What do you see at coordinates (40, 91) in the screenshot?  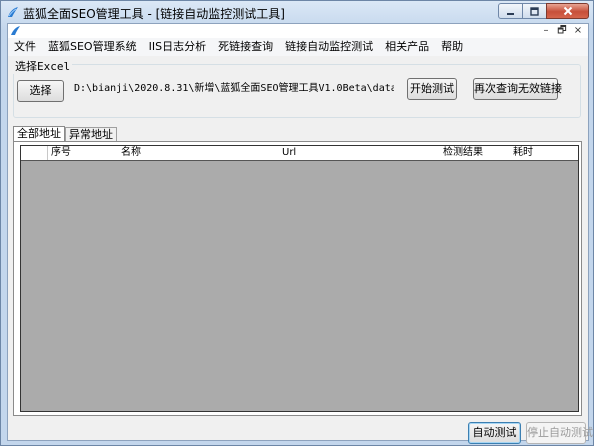 I see `select-file-button: 选择` at bounding box center [40, 91].